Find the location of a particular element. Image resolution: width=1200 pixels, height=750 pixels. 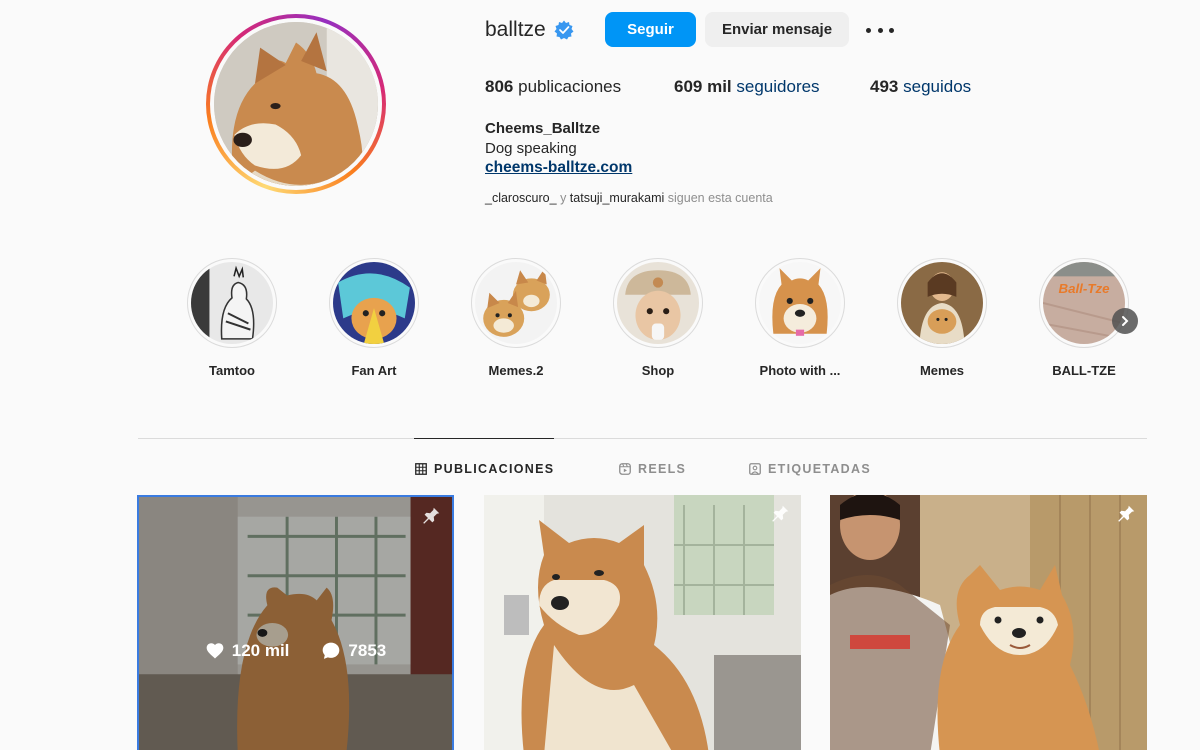

post-thumbnail: 120 mil 7853 is located at coordinates (295, 622).